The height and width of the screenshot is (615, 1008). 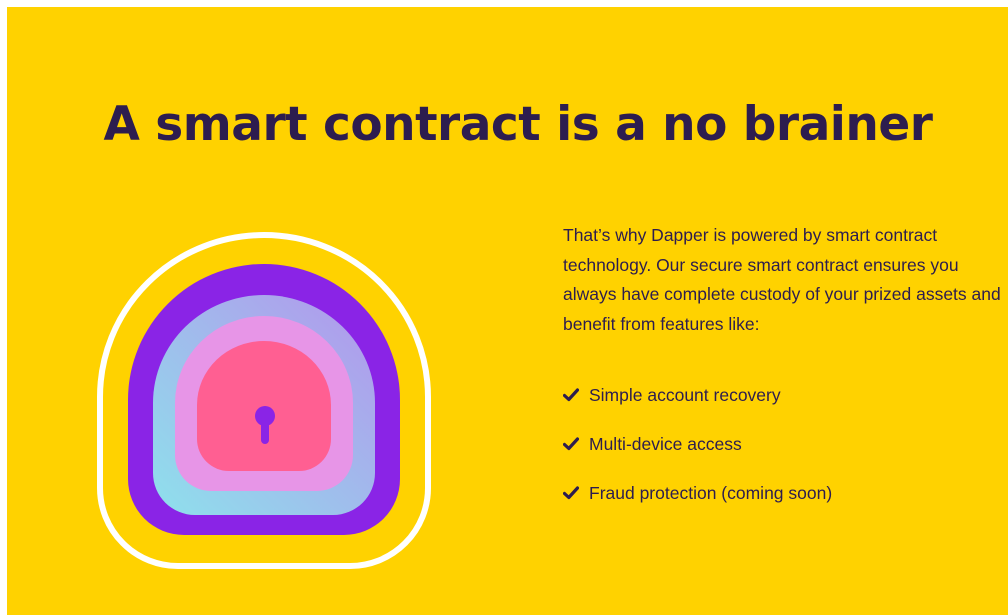 What do you see at coordinates (518, 124) in the screenshot?
I see `page-title: A smart contract is a no brainer` at bounding box center [518, 124].